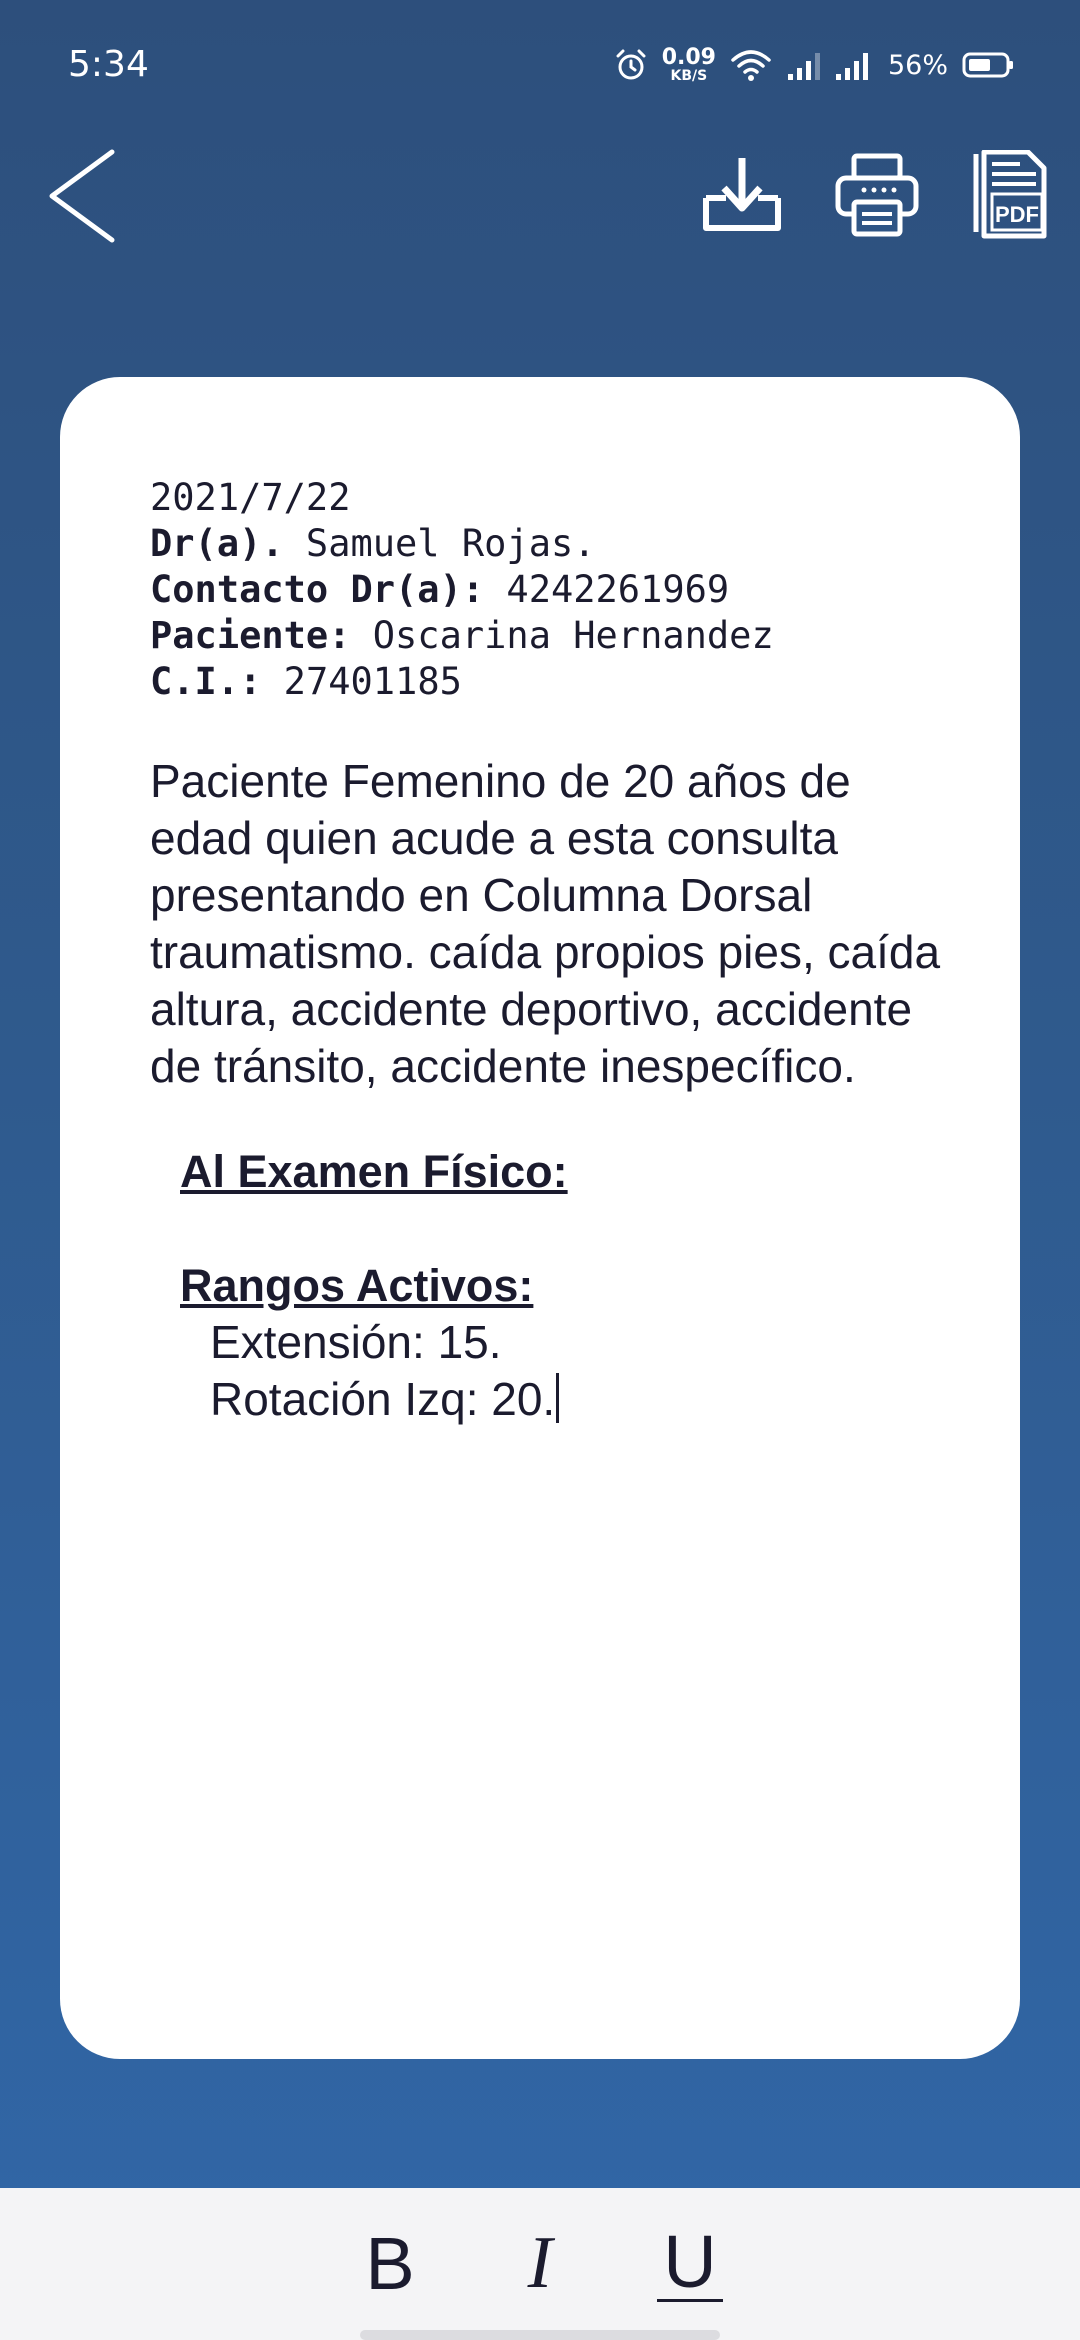 This screenshot has width=1080, height=2340. I want to click on wifi-icon, so click(751, 65).